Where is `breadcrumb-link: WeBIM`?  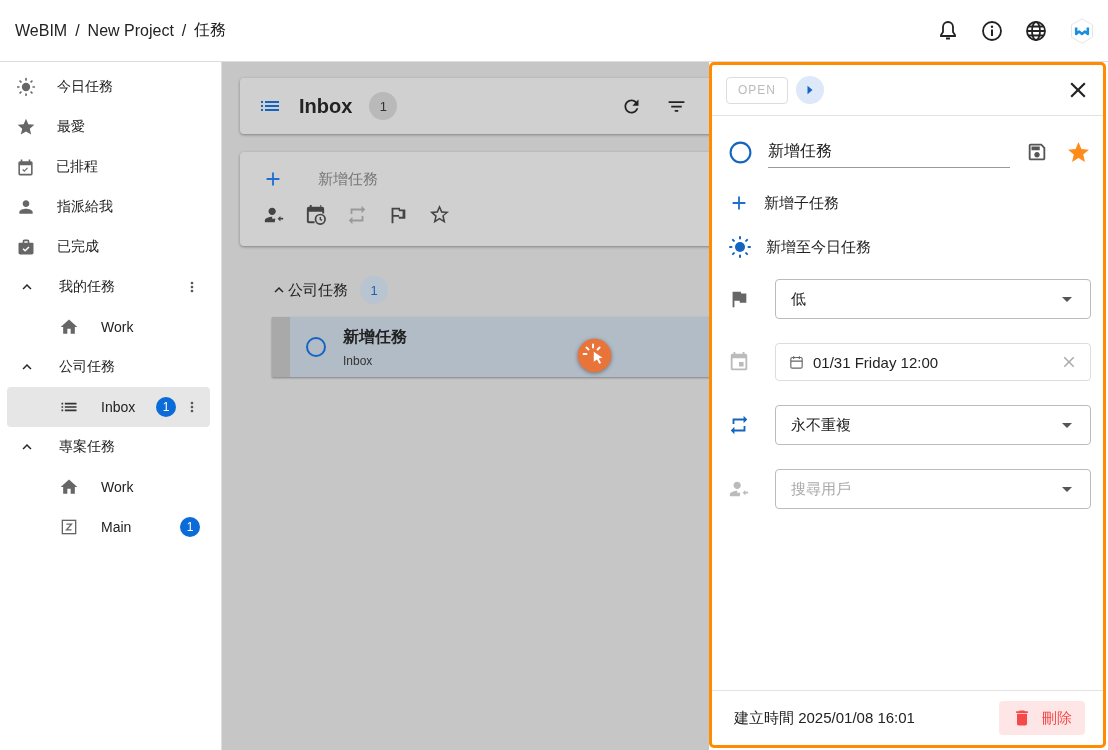 breadcrumb-link: WeBIM is located at coordinates (41, 30).